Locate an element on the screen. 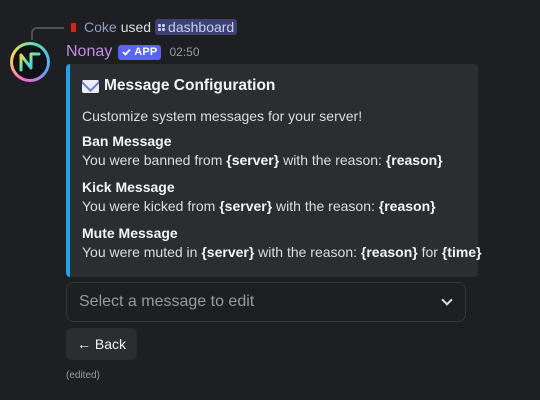 This screenshot has width=540, height=400. field-name: Ban Message is located at coordinates (127, 141).